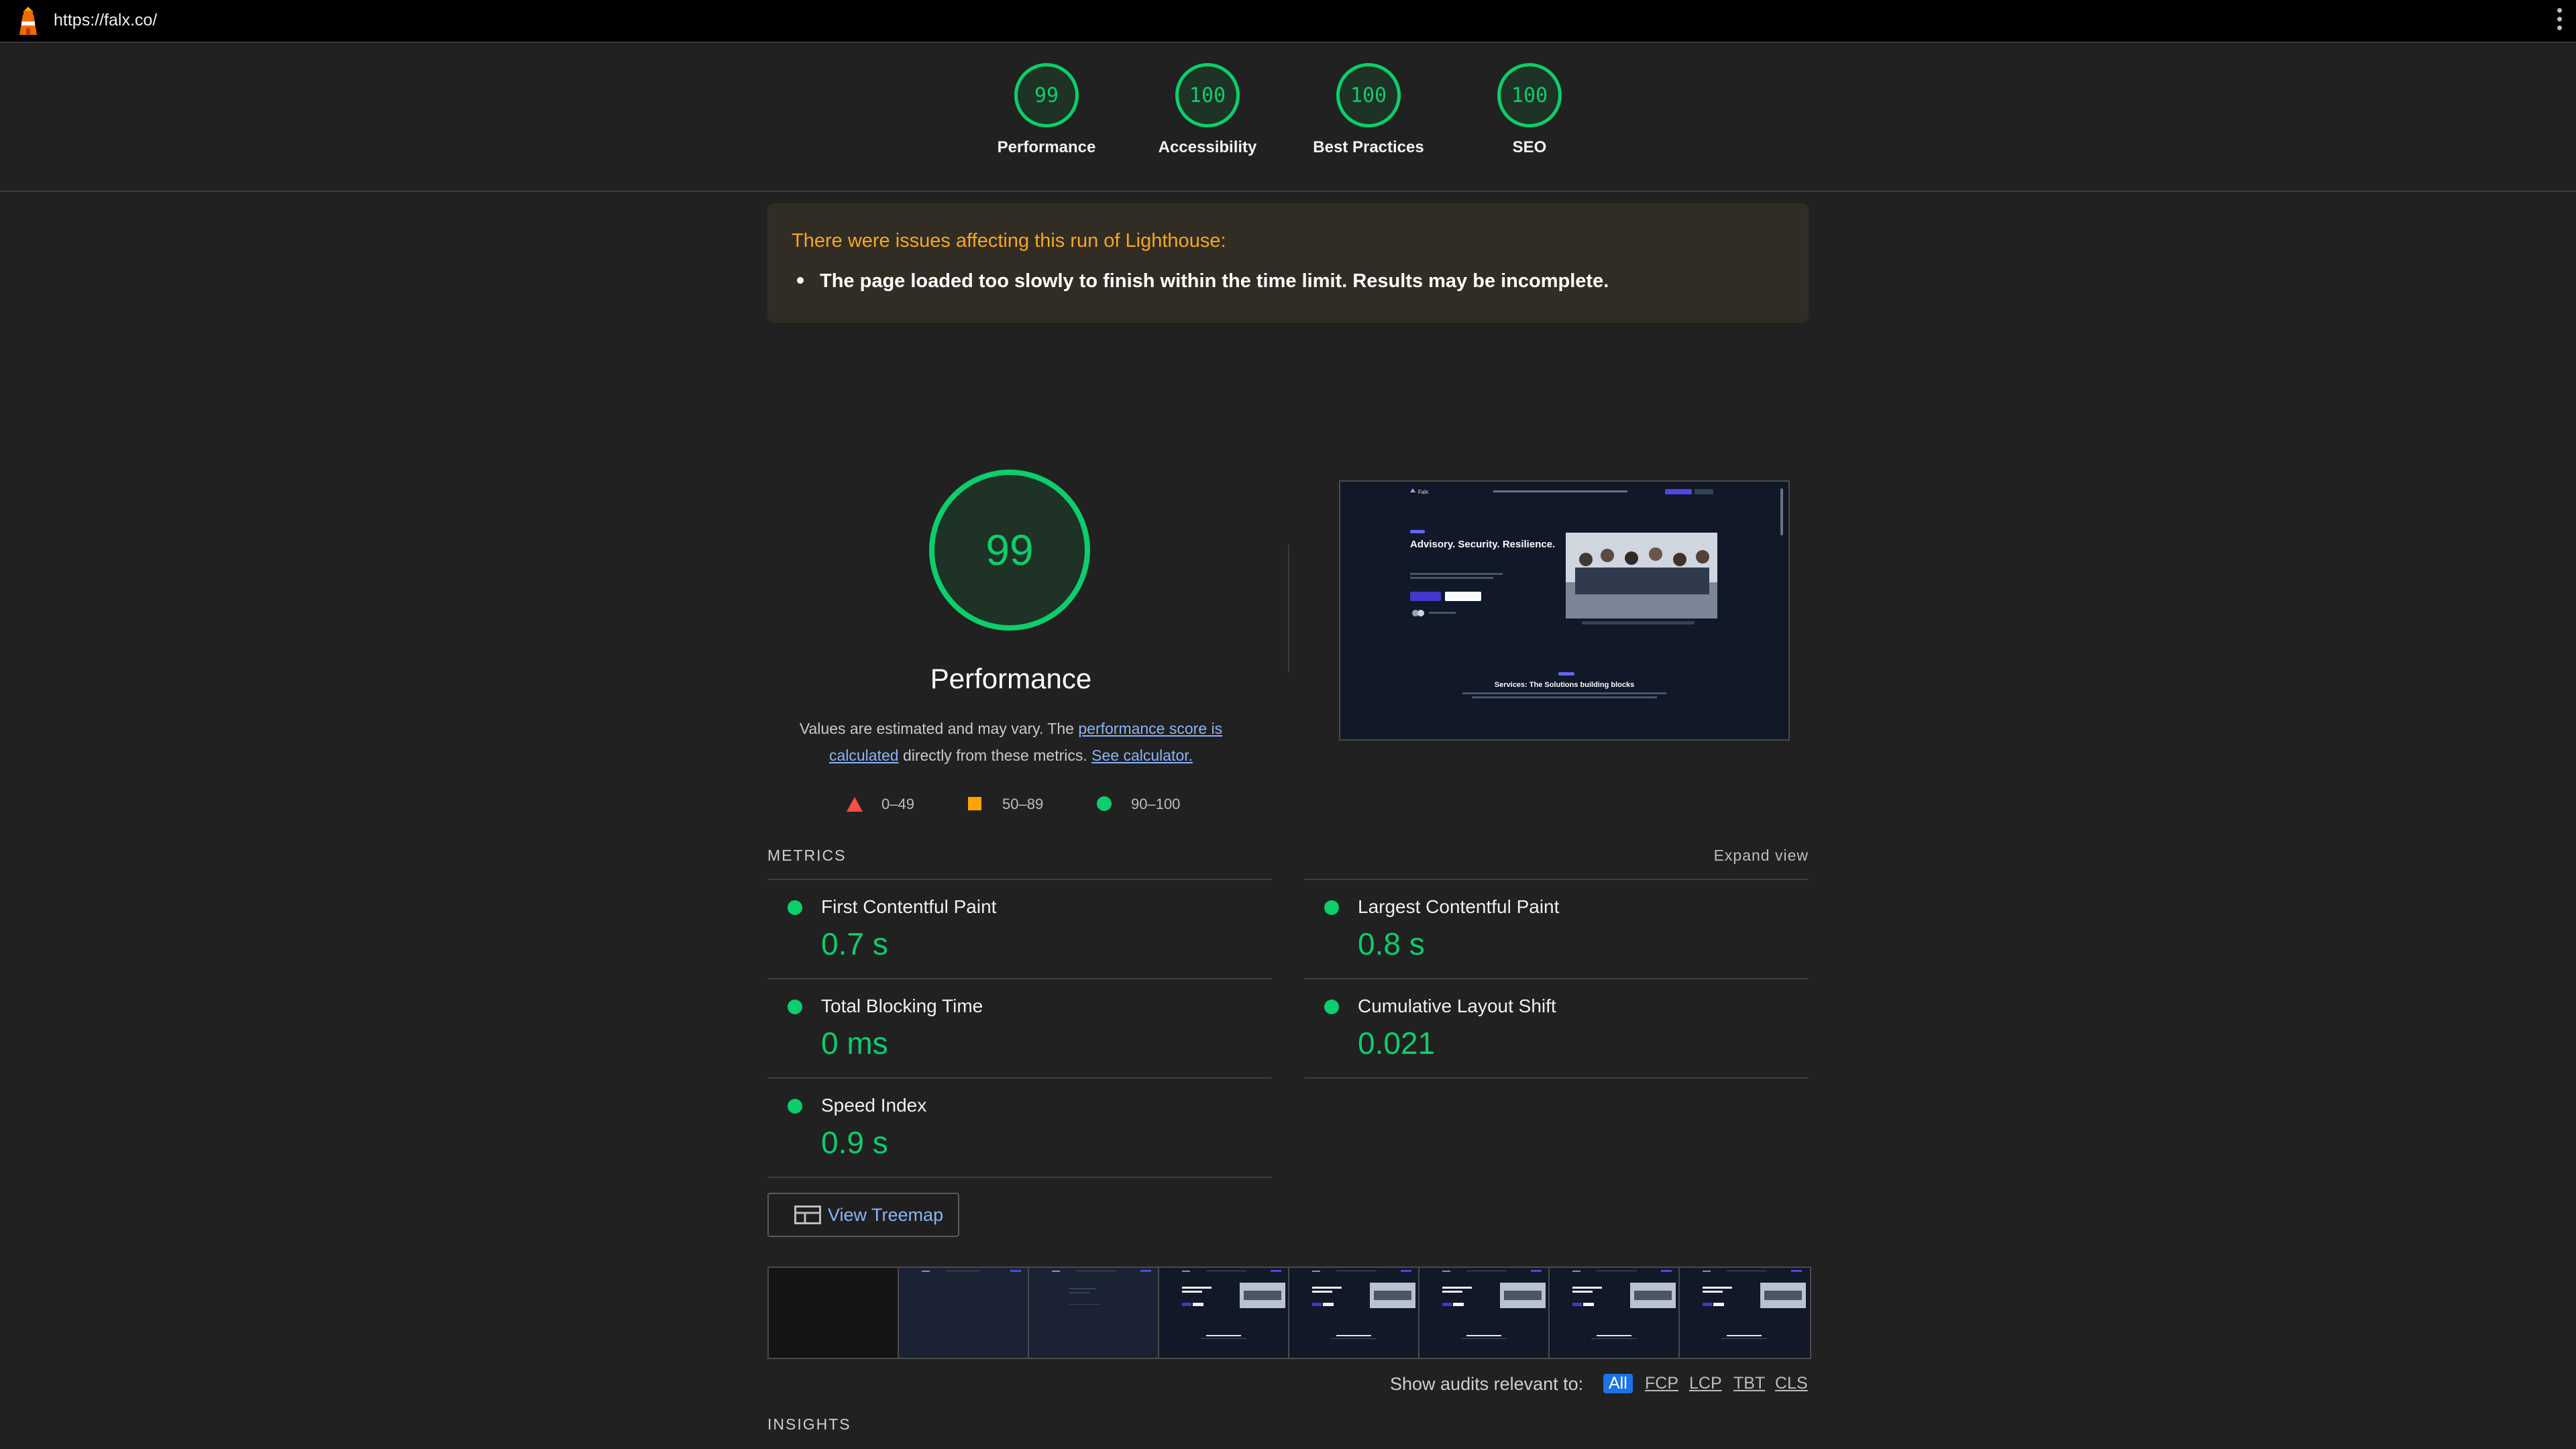  I want to click on view-treemap-label: View Treemap, so click(886, 1215).